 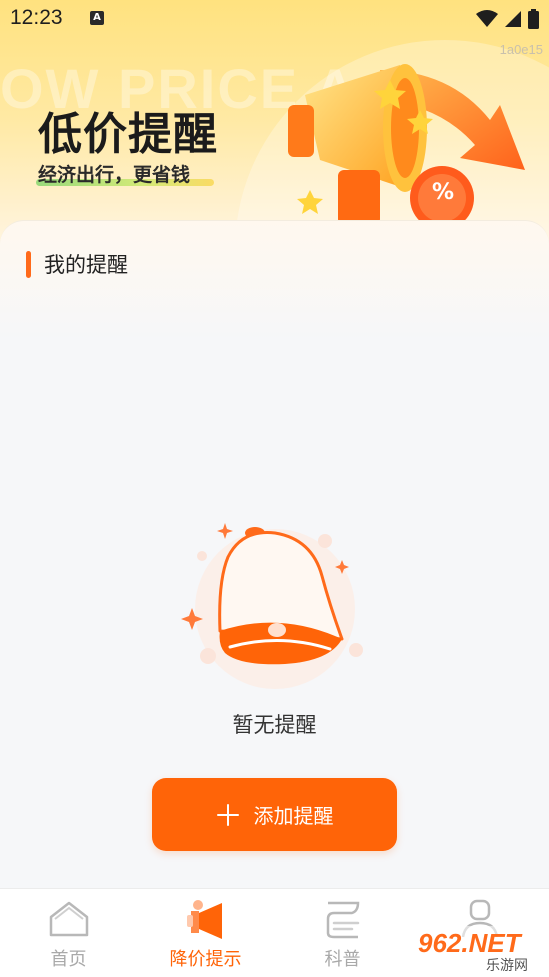 I want to click on bell-icon, so click(x=272, y=606).